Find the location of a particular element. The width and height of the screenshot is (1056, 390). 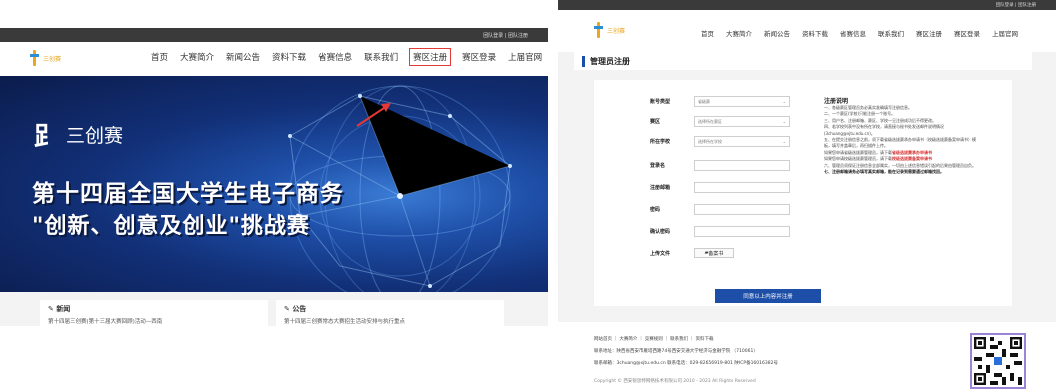

password-row: 密码 is located at coordinates (720, 209).